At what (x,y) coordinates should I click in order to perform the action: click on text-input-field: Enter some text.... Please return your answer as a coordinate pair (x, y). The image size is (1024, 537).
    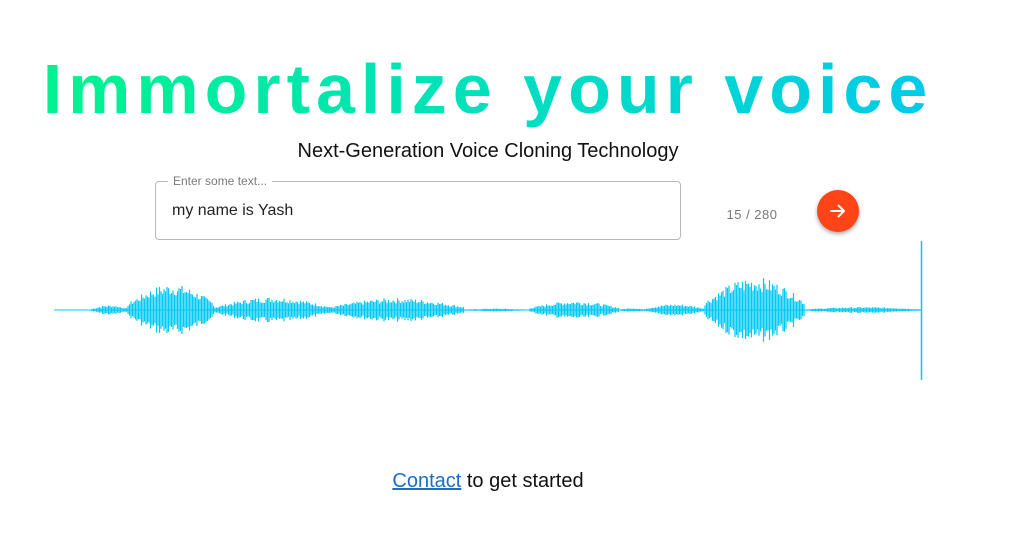
    Looking at the image, I should click on (418, 206).